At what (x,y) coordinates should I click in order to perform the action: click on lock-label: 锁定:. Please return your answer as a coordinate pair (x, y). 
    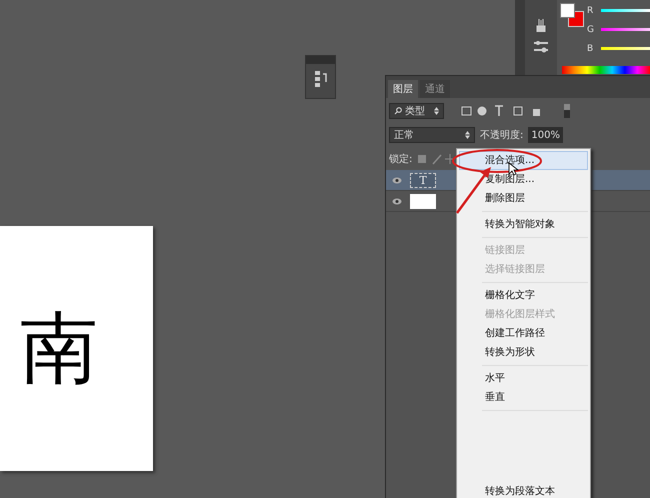
    Looking at the image, I should click on (400, 159).